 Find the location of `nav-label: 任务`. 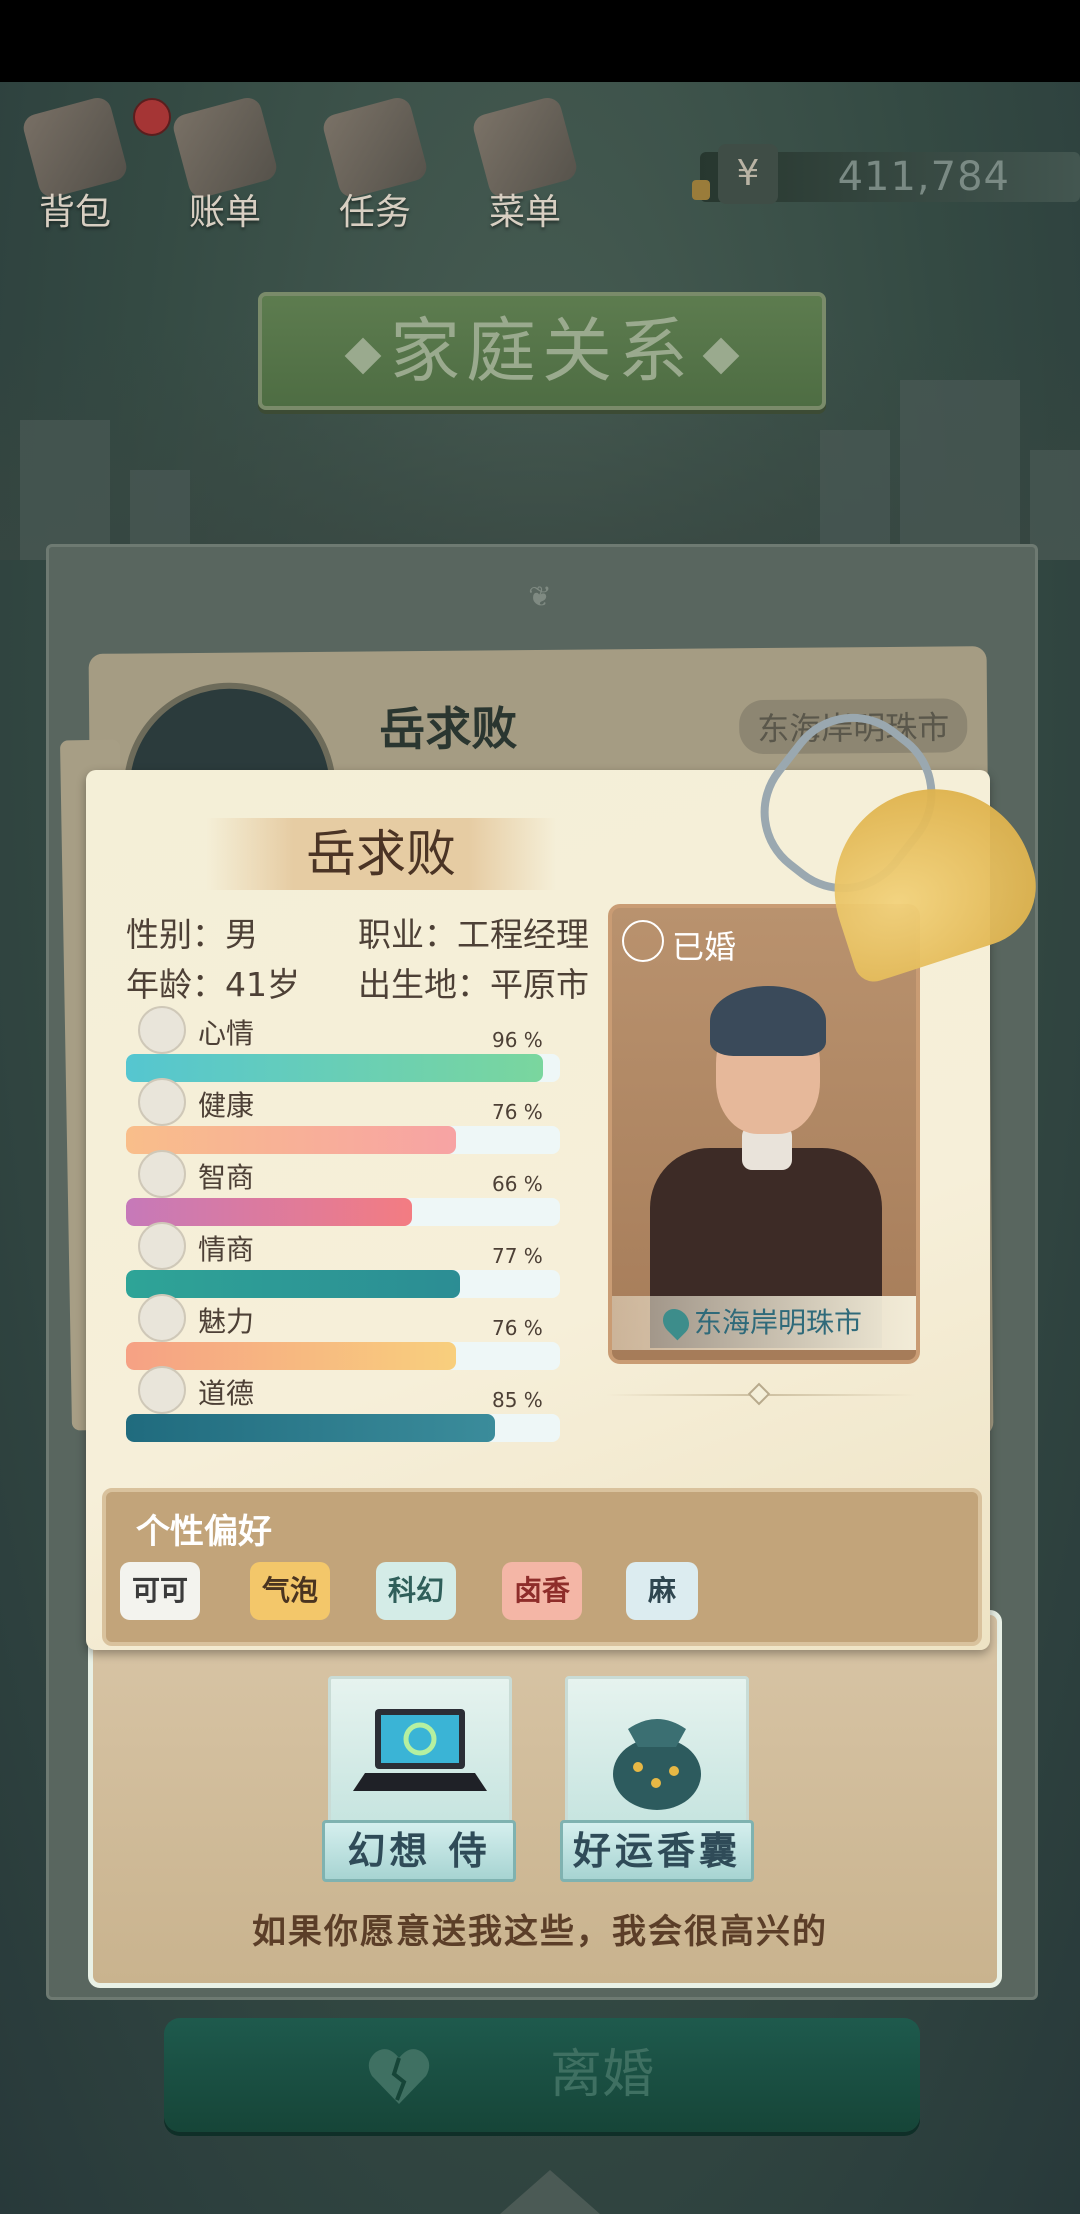

nav-label: 任务 is located at coordinates (374, 212).